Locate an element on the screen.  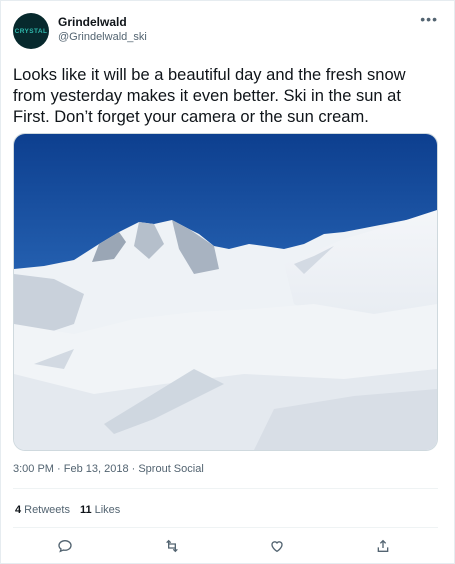
account-handle: @Grindelwald_ski is located at coordinates (102, 37).